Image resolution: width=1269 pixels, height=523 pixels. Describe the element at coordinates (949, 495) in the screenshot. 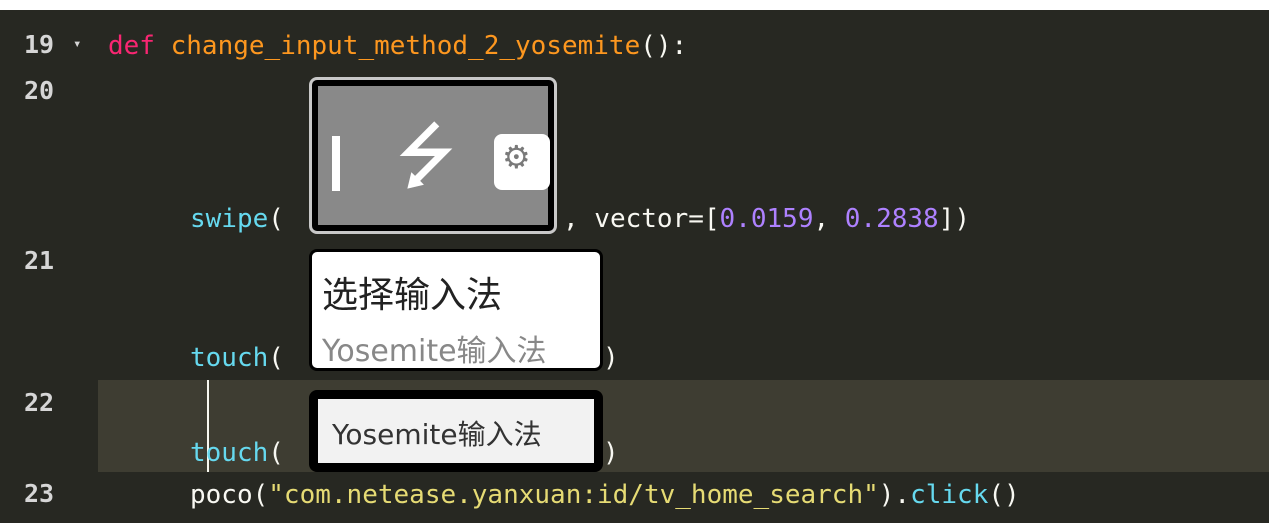

I see `click-method: click` at that location.